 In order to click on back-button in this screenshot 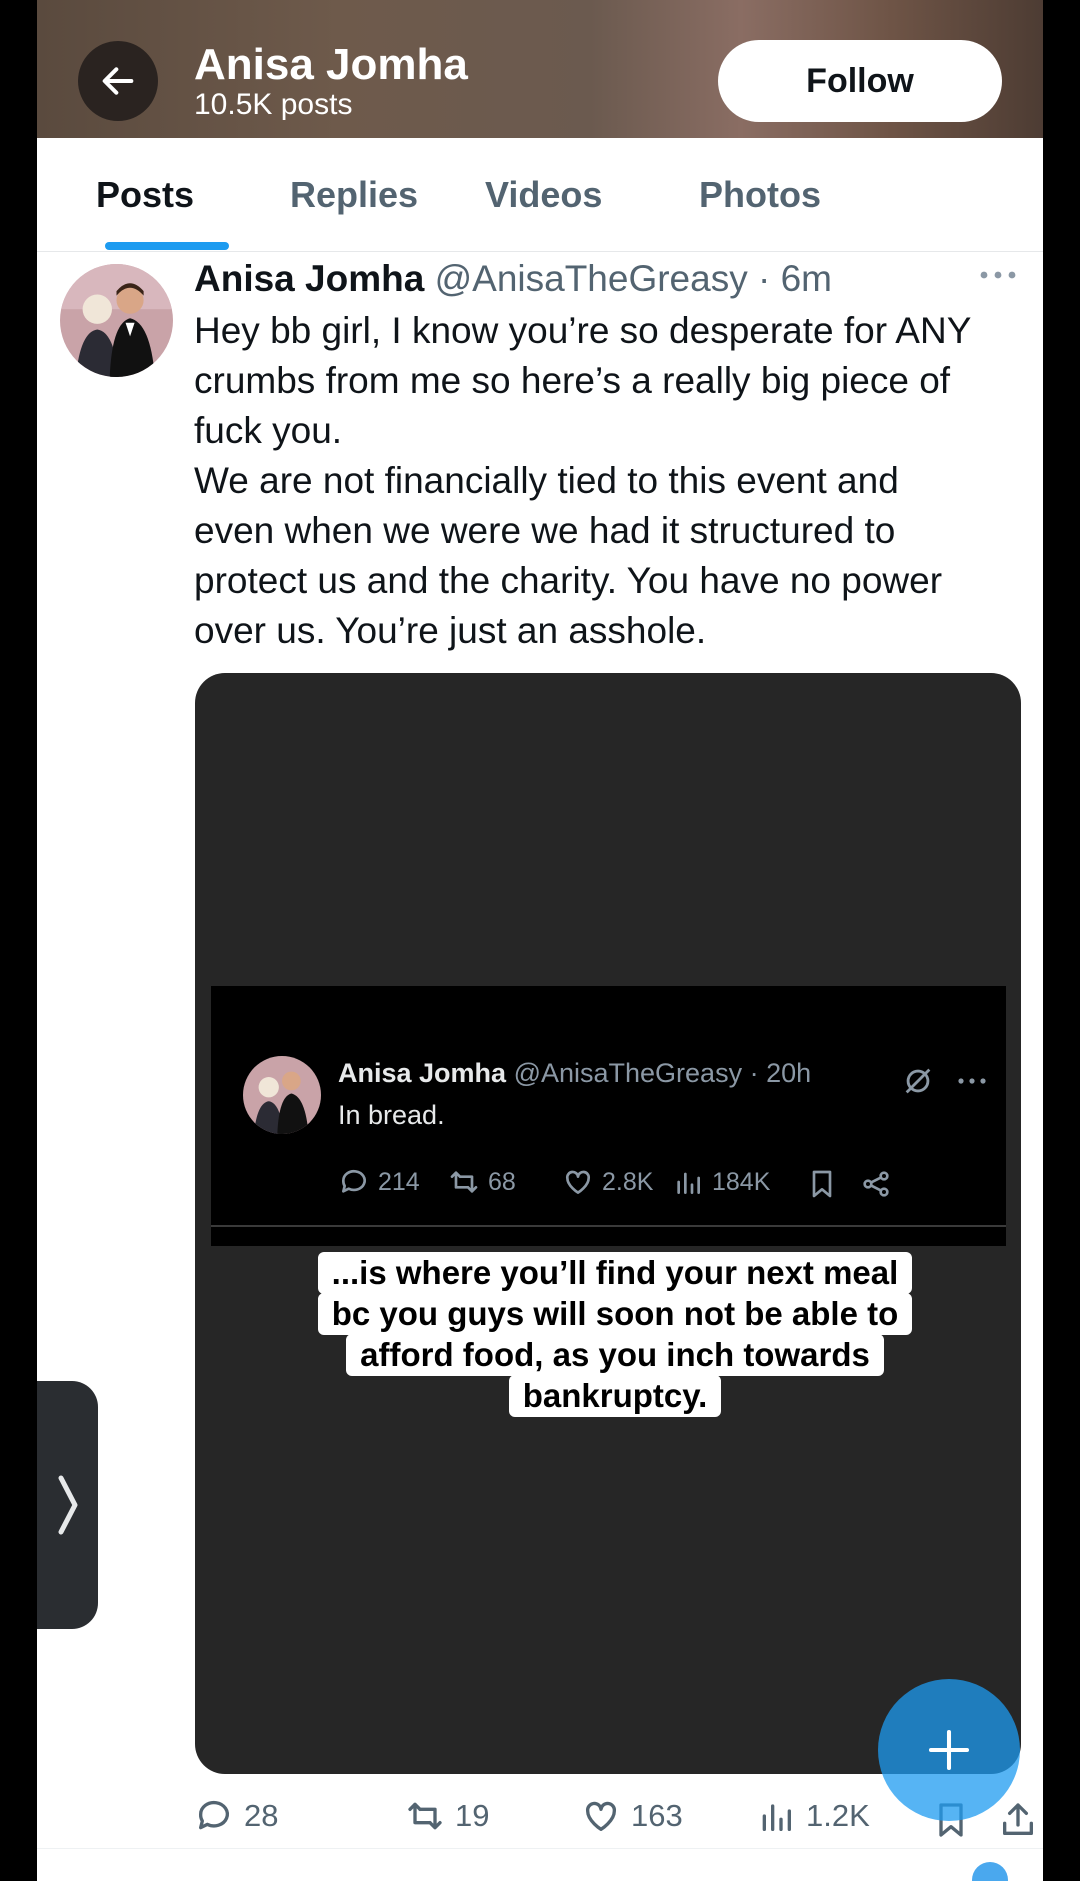, I will do `click(118, 81)`.